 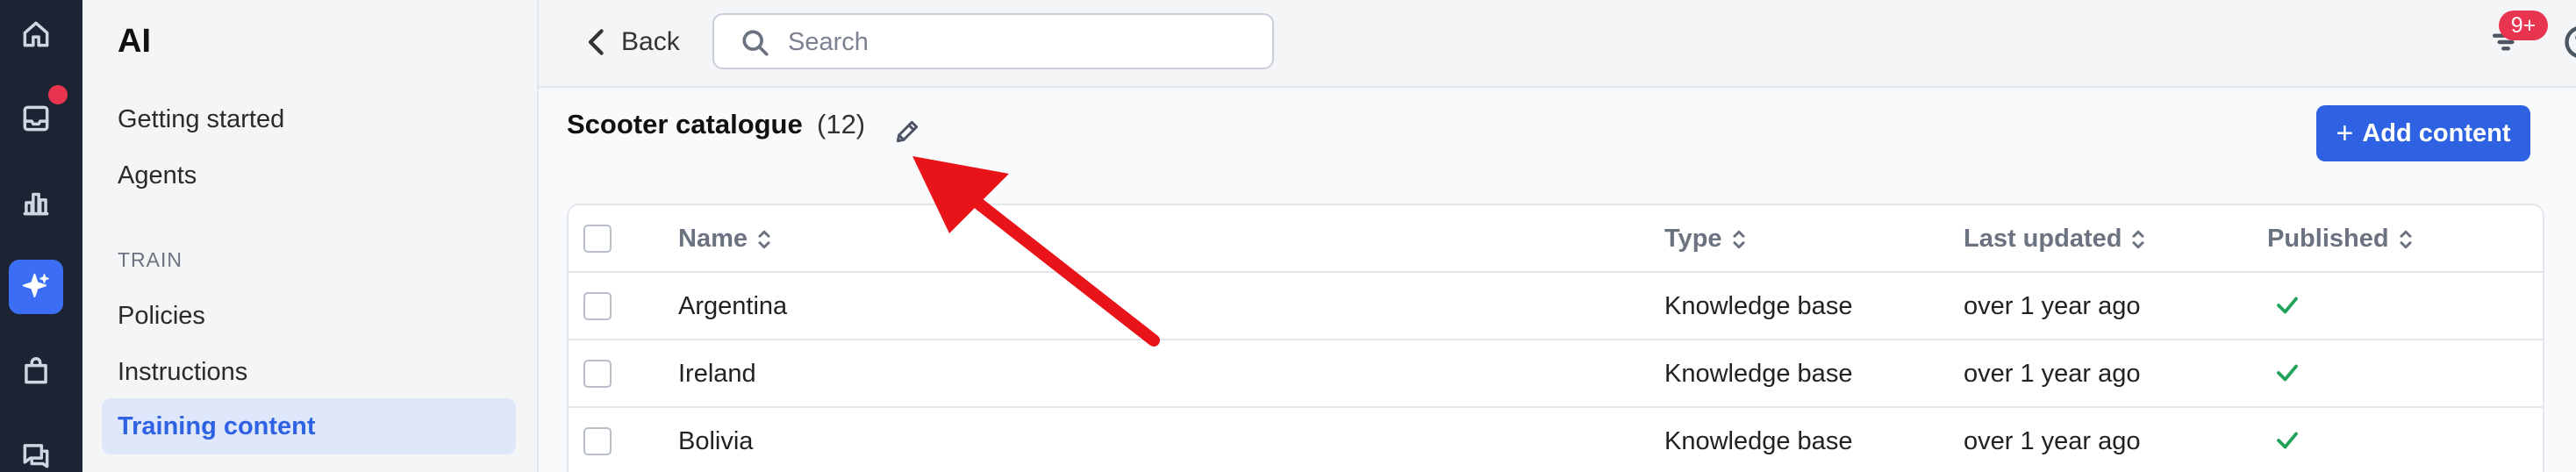 I want to click on back-label: Back, so click(x=650, y=42).